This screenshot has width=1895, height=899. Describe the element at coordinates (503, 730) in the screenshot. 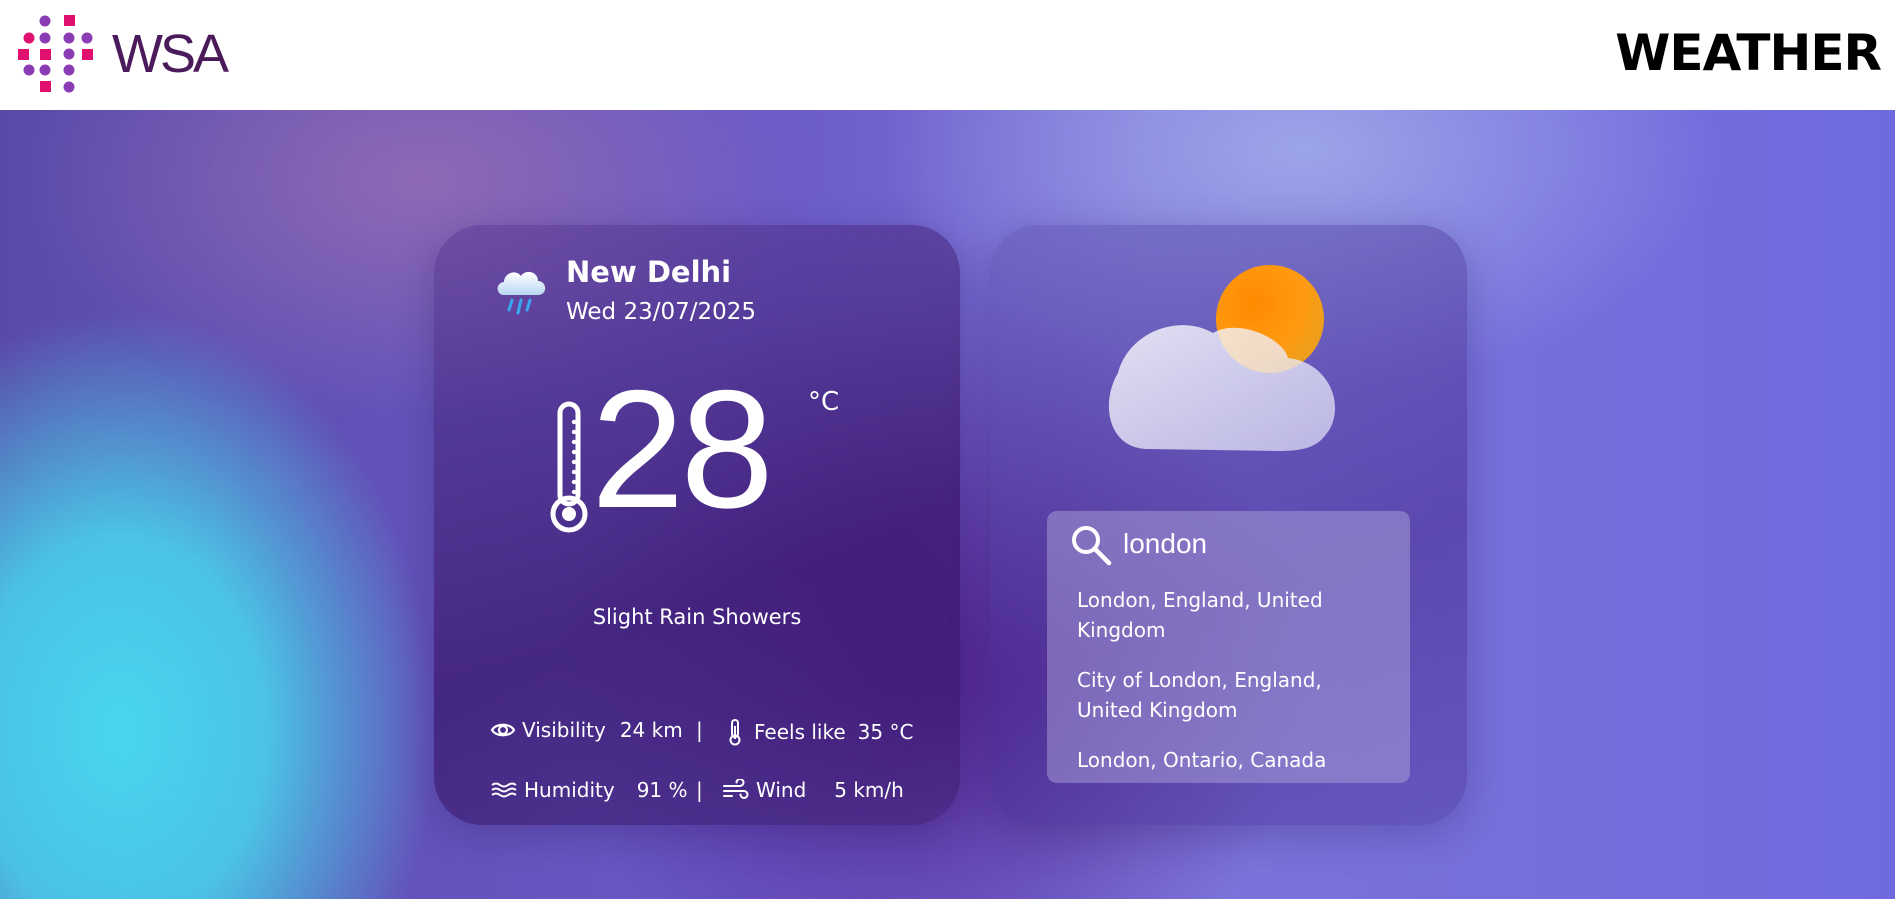

I see `eye-icon` at that location.